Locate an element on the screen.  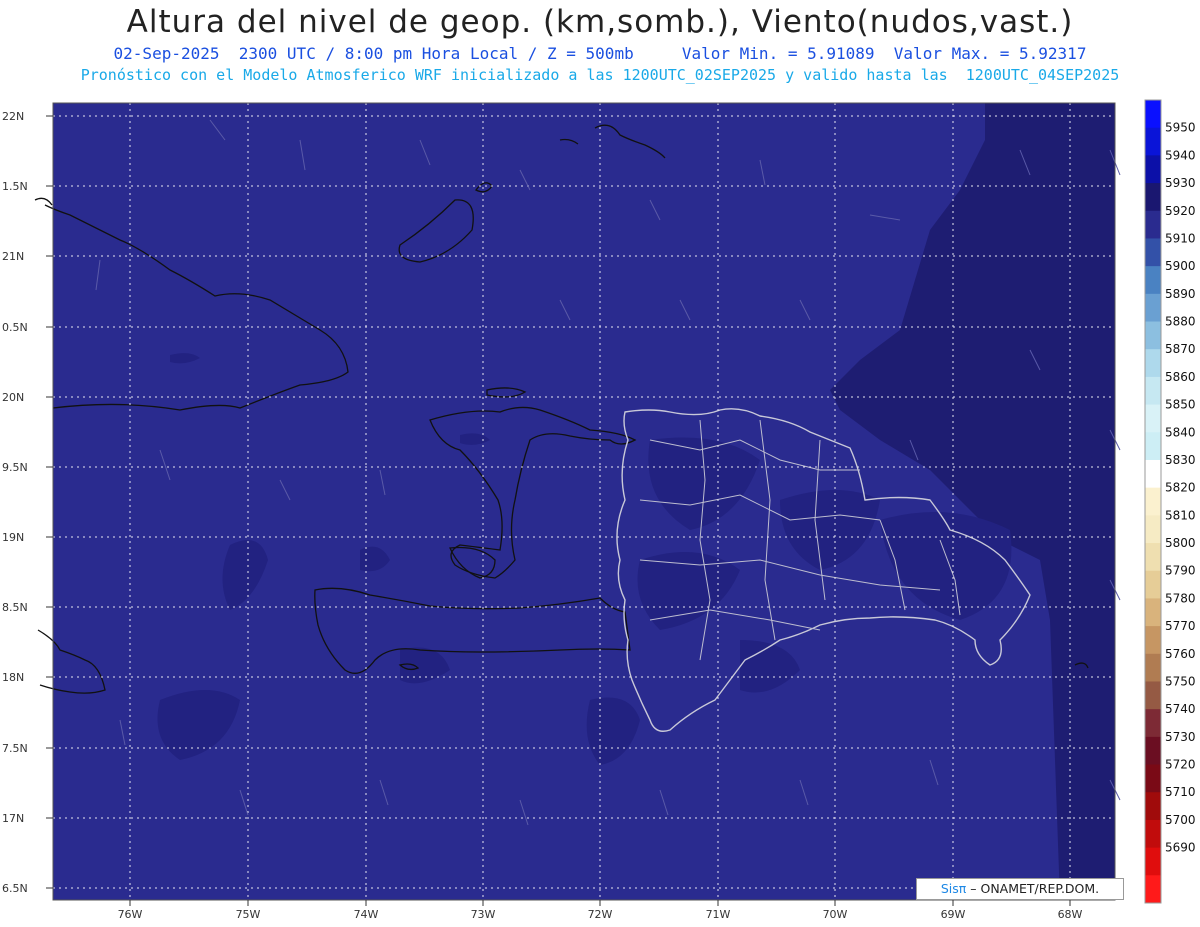
lon-label: 69W is located at coordinates (953, 914).